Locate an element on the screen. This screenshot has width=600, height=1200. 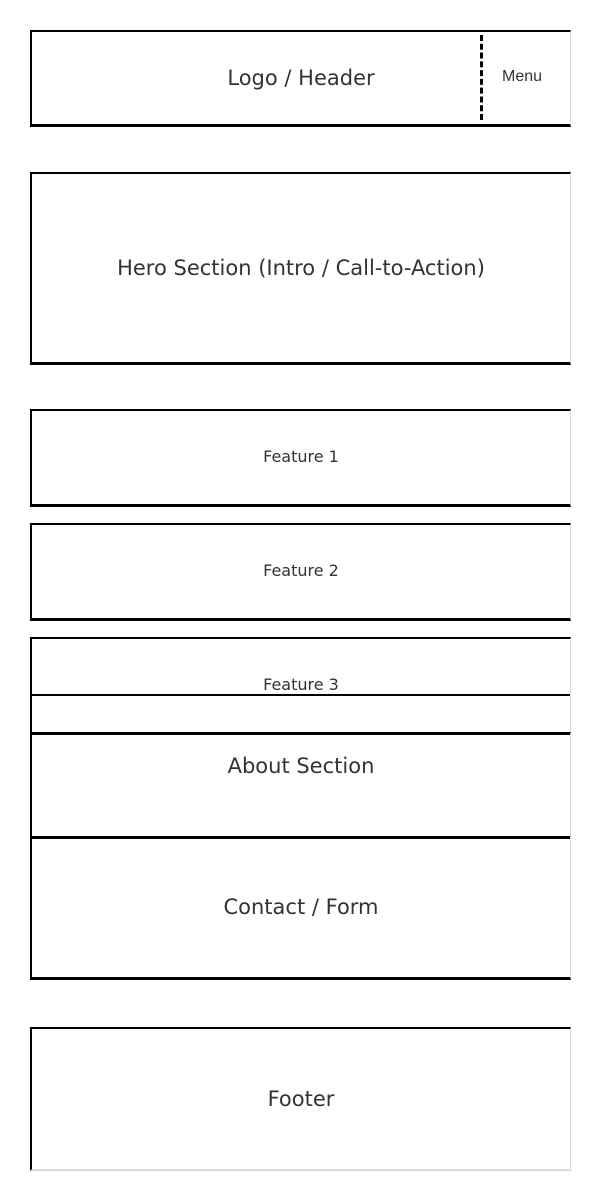
header-label: Logo / Header is located at coordinates (301, 78).